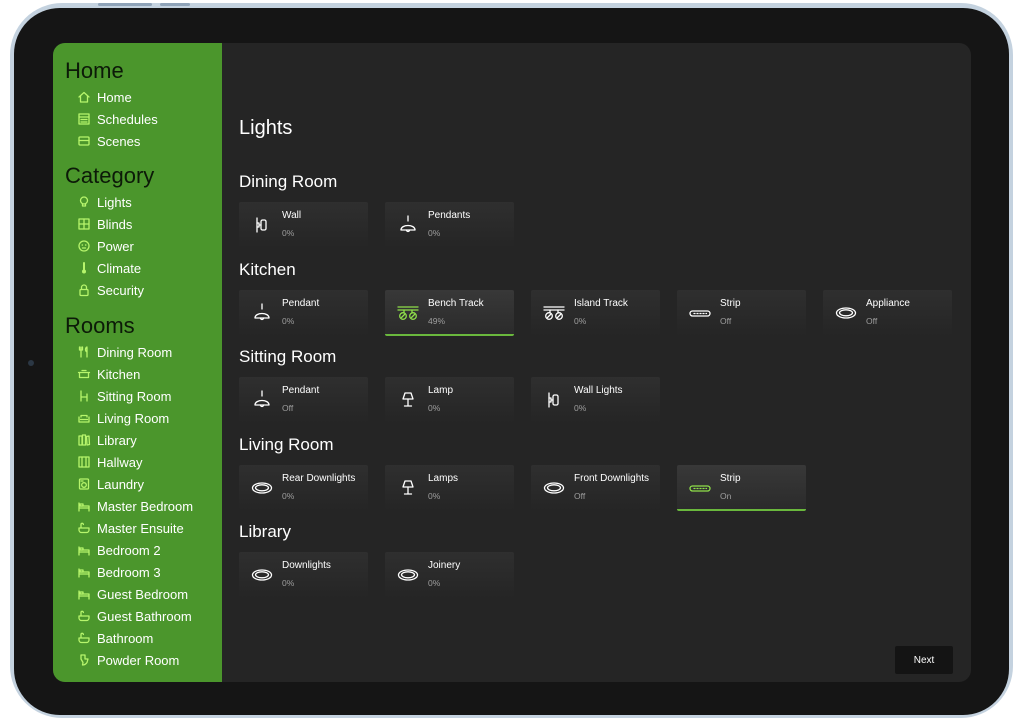 The image size is (1024, 724). What do you see at coordinates (132, 594) in the screenshot?
I see `sidebar-item-guest-bedroom: Guest Bedroom` at bounding box center [132, 594].